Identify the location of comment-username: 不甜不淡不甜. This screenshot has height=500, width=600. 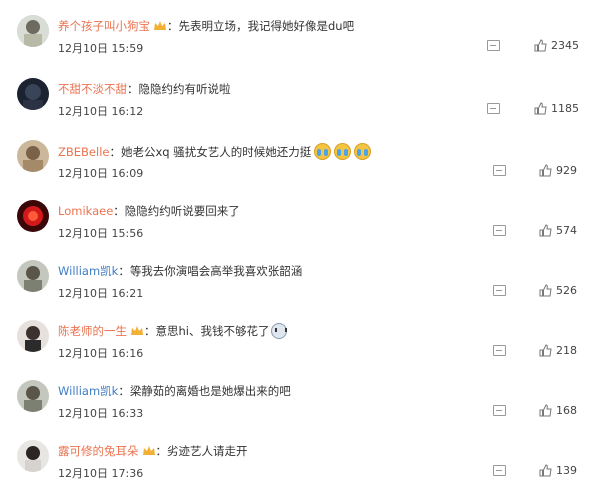
(92, 89).